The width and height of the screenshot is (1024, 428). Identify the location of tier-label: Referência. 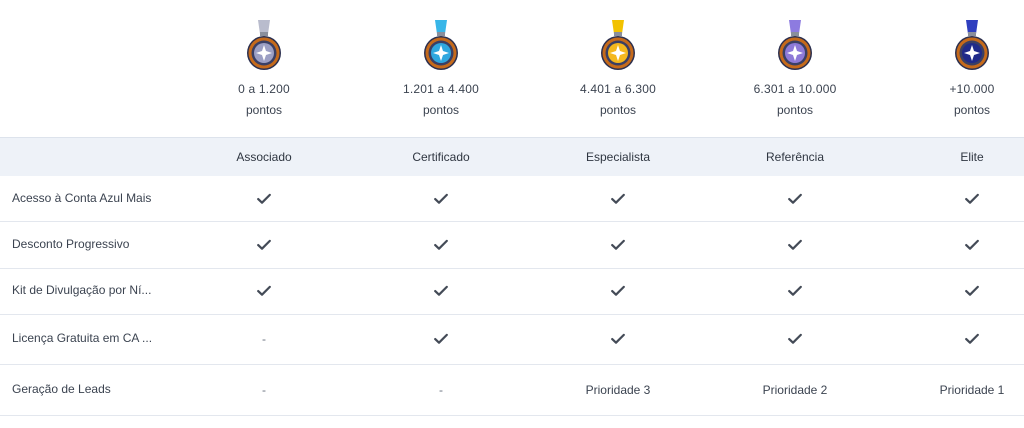
(795, 157).